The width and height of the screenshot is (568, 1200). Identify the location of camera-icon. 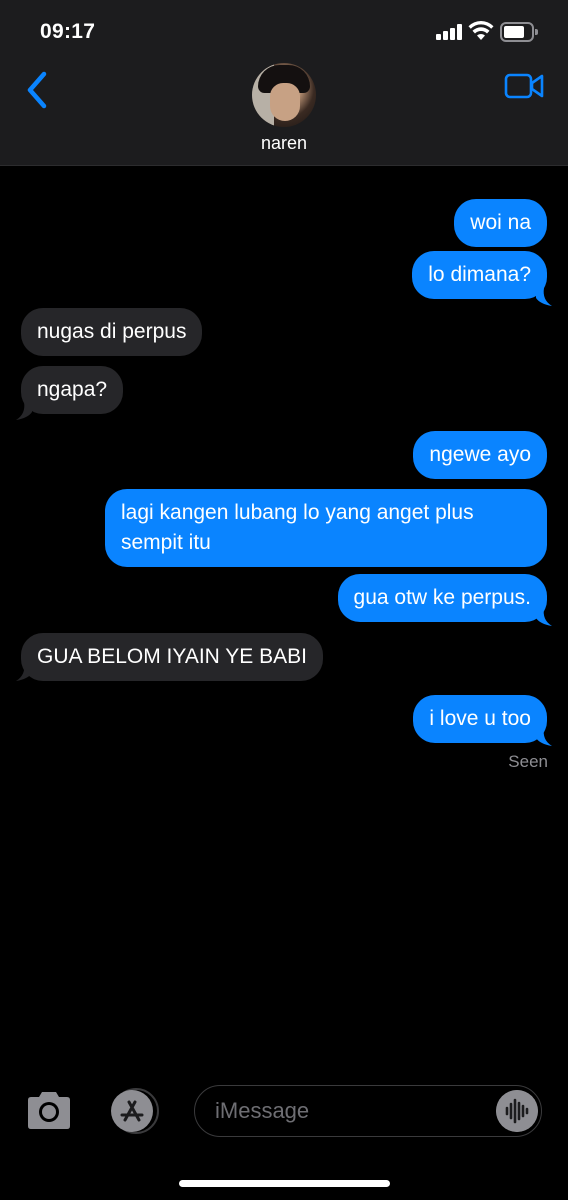
(49, 1111).